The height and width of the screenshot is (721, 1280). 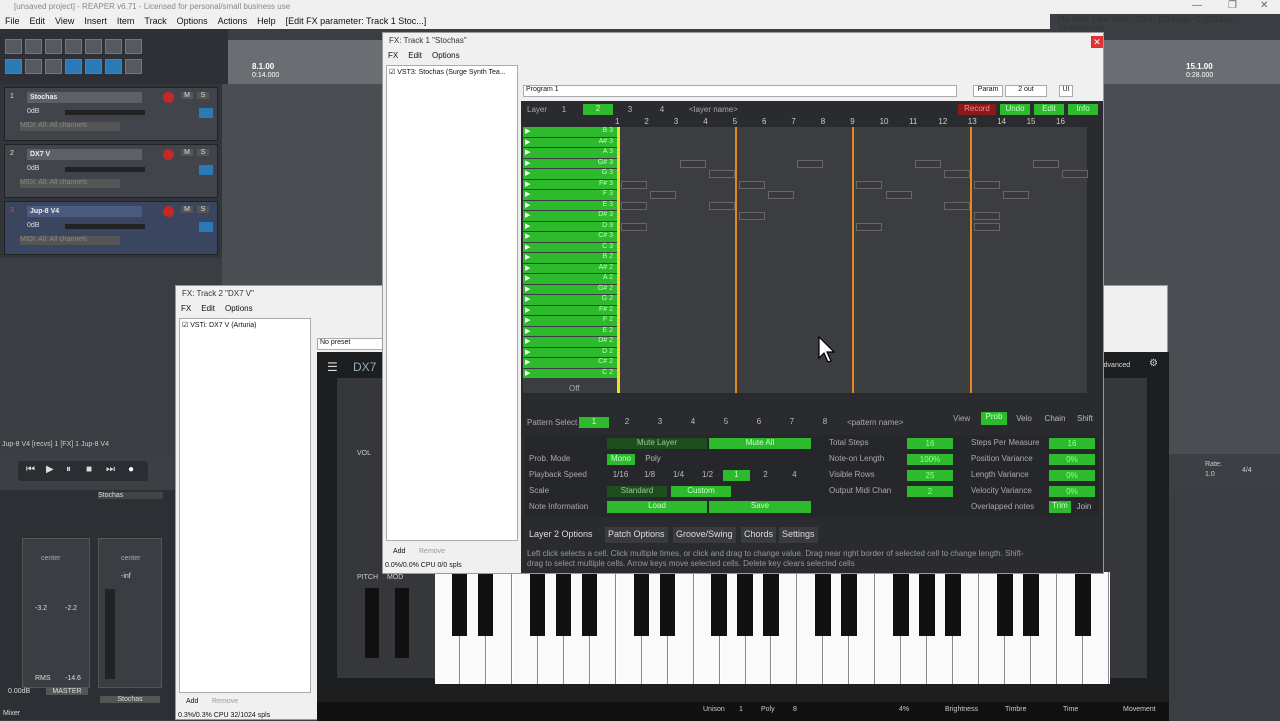 I want to click on go-end-icon: ⏭, so click(x=110, y=469).